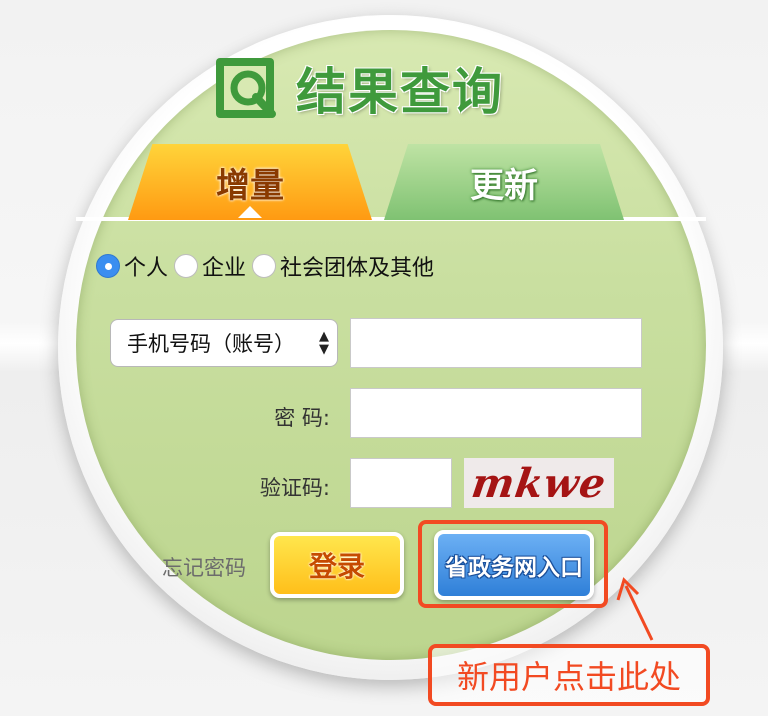 The image size is (768, 716). What do you see at coordinates (496, 343) in the screenshot?
I see `account-input` at bounding box center [496, 343].